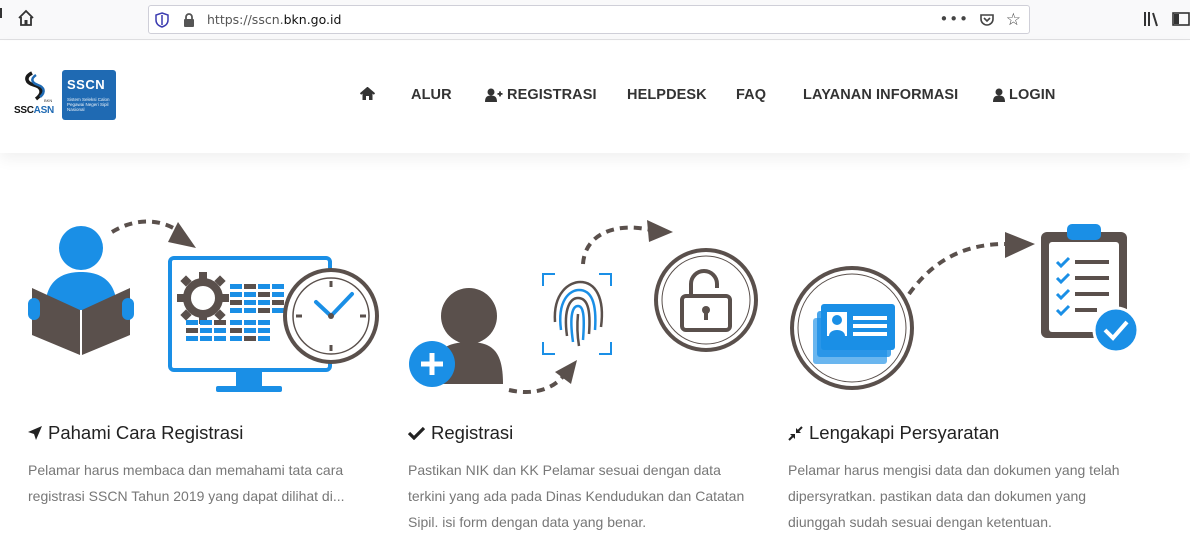 The width and height of the screenshot is (1190, 551). I want to click on reader-head-icon, so click(81, 248).